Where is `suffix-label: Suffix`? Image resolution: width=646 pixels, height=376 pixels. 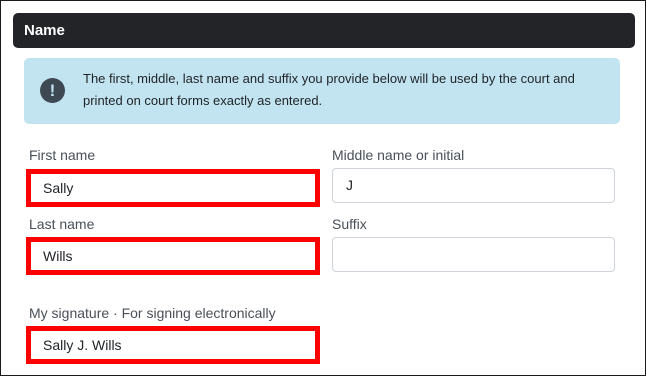
suffix-label: Suffix is located at coordinates (349, 224).